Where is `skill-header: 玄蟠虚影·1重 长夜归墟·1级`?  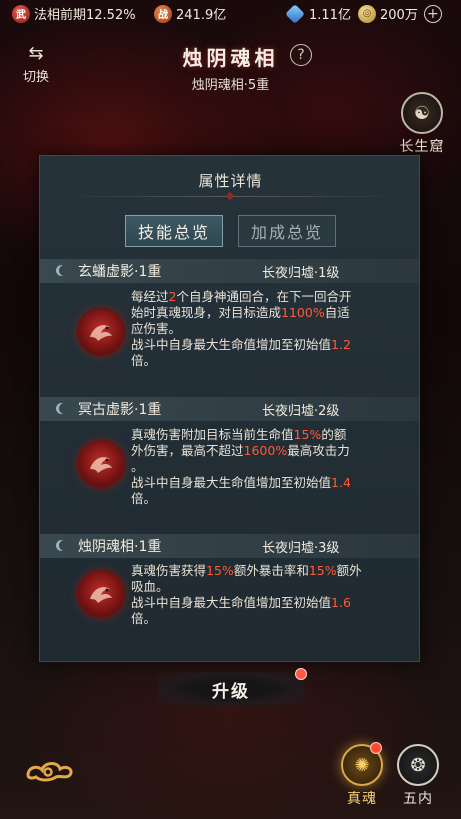
skill-header: 玄蟠虚影·1重 长夜归墟·1级 is located at coordinates (229, 271).